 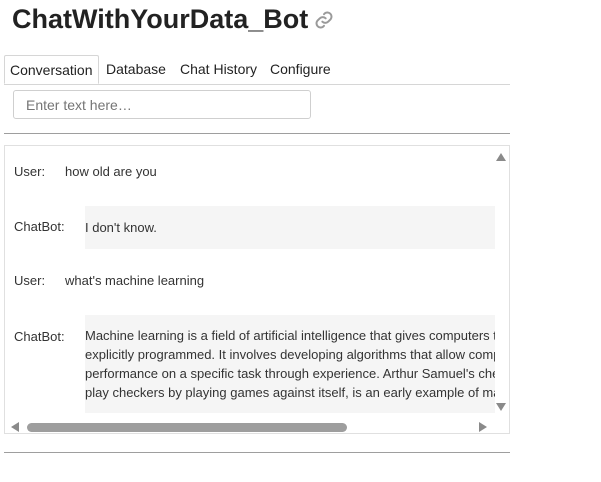 What do you see at coordinates (51, 69) in the screenshot?
I see `tab-conversation: Conversation` at bounding box center [51, 69].